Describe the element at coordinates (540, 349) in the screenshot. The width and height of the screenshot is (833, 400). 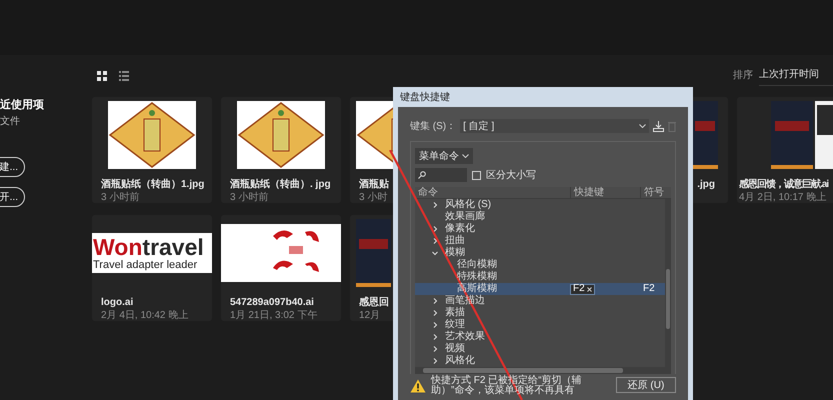
I see `command-row: 视频` at that location.